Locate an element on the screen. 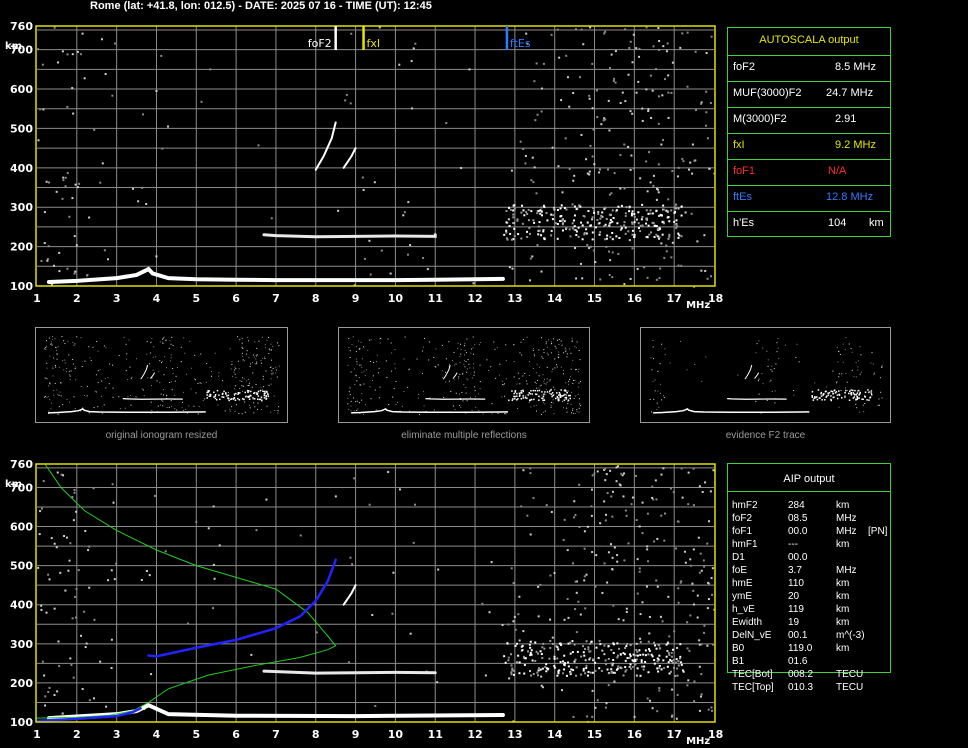 This screenshot has height=748, width=968. aip-label: hmF1 is located at coordinates (745, 544).